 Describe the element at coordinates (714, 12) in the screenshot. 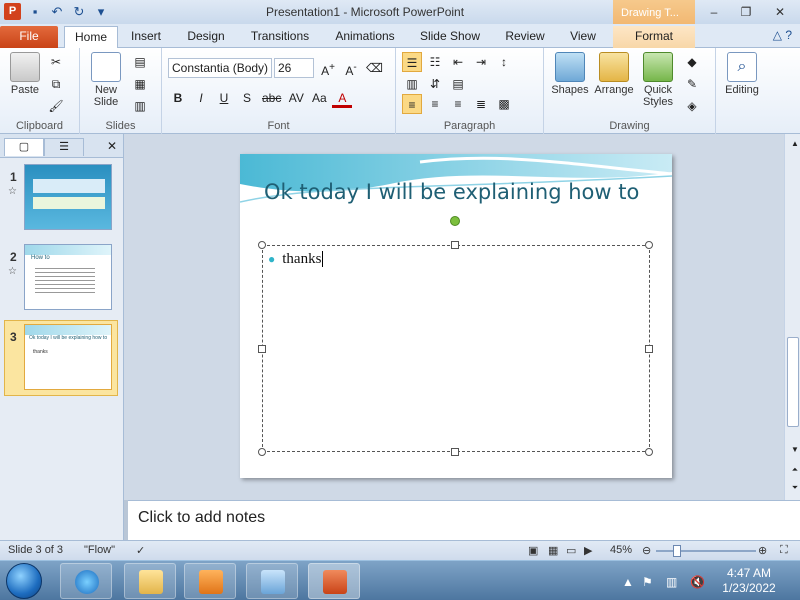

I see `minimize-button: –` at that location.